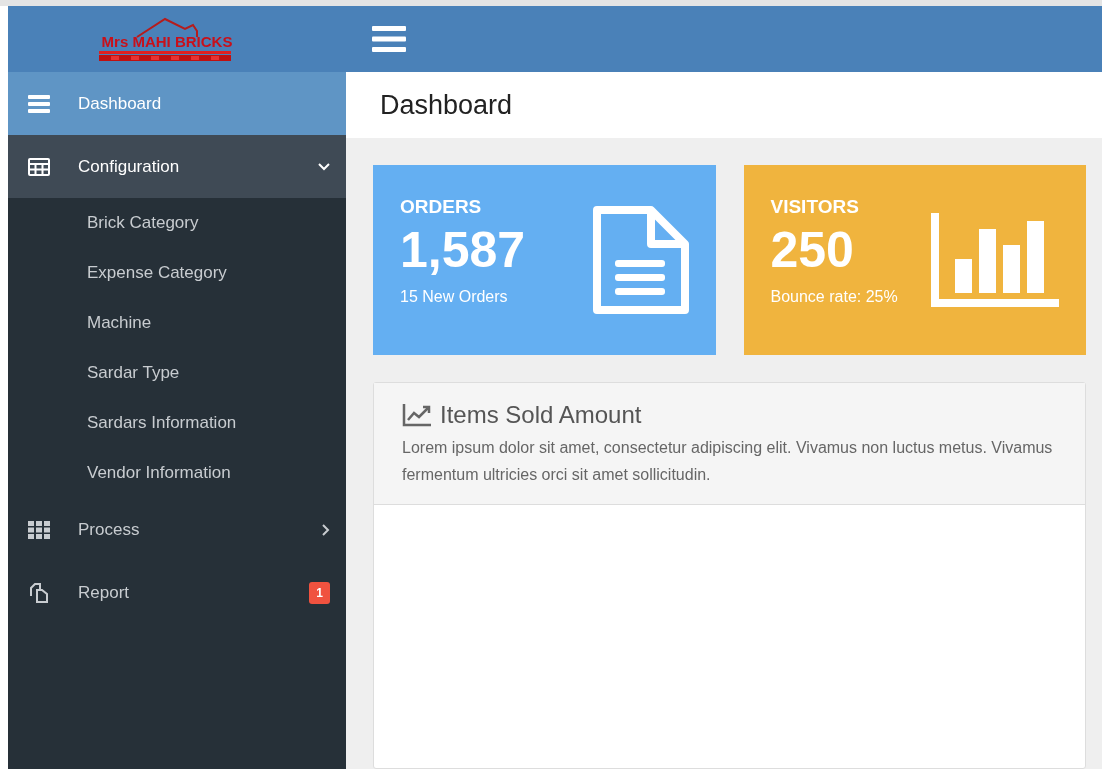 Image resolution: width=1102 pixels, height=769 pixels. Describe the element at coordinates (640, 260) in the screenshot. I see `document-icon` at that location.